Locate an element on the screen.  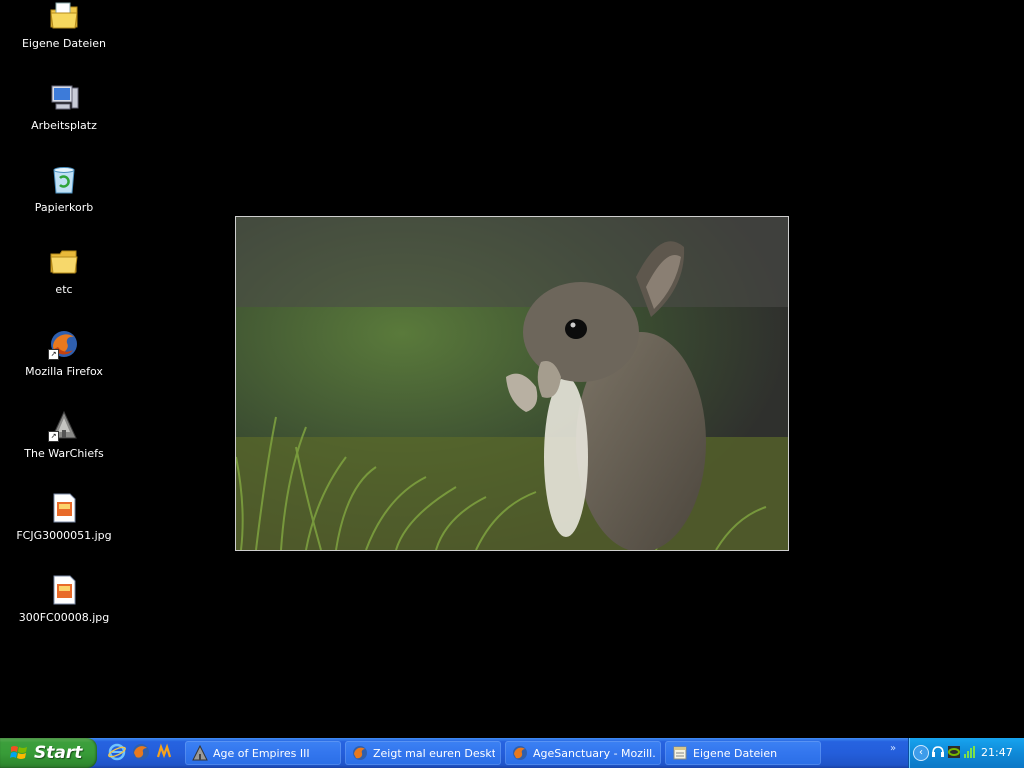
start-button: Start is located at coordinates (48, 753).